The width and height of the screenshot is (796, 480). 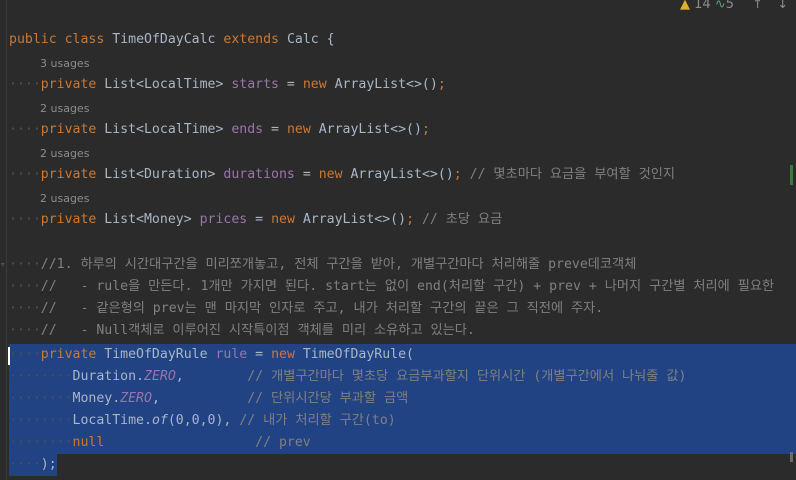 What do you see at coordinates (247, 129) in the screenshot?
I see `field-name: ends` at bounding box center [247, 129].